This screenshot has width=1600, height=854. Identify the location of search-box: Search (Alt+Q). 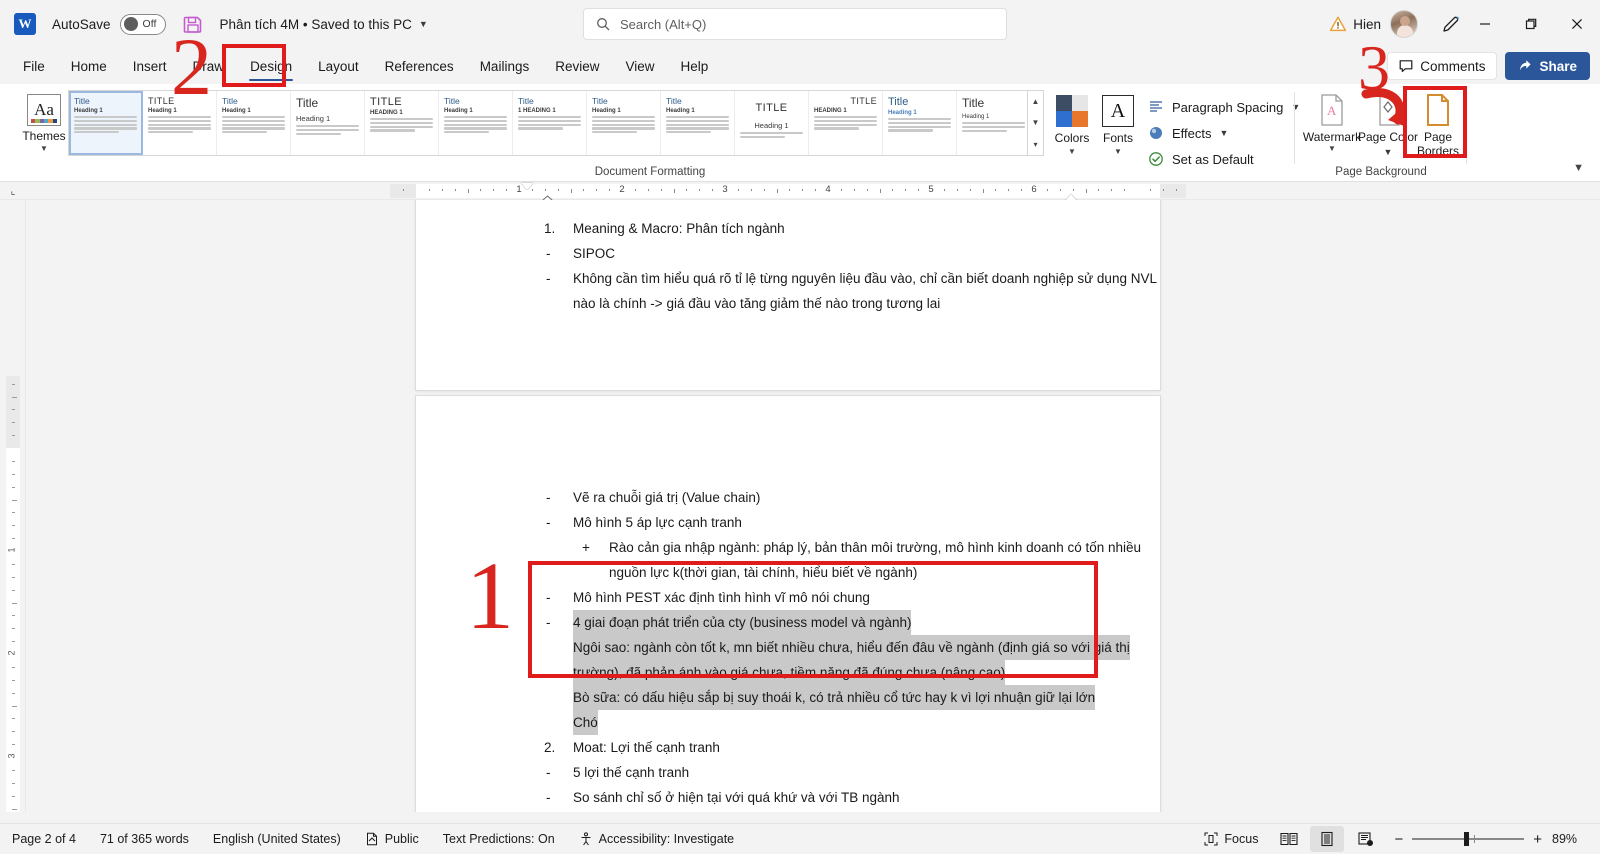
(795, 24).